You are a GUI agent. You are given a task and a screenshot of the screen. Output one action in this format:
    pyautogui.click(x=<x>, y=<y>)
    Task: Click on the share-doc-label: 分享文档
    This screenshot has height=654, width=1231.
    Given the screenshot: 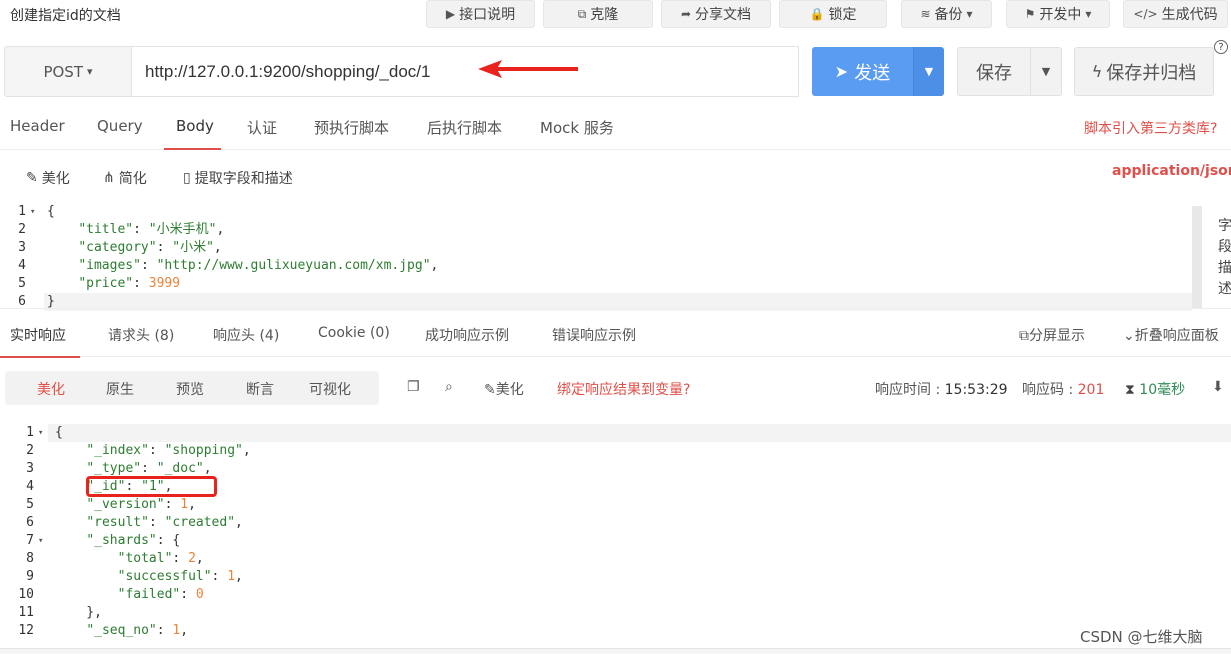 What is the action you would take?
    pyautogui.click(x=723, y=15)
    